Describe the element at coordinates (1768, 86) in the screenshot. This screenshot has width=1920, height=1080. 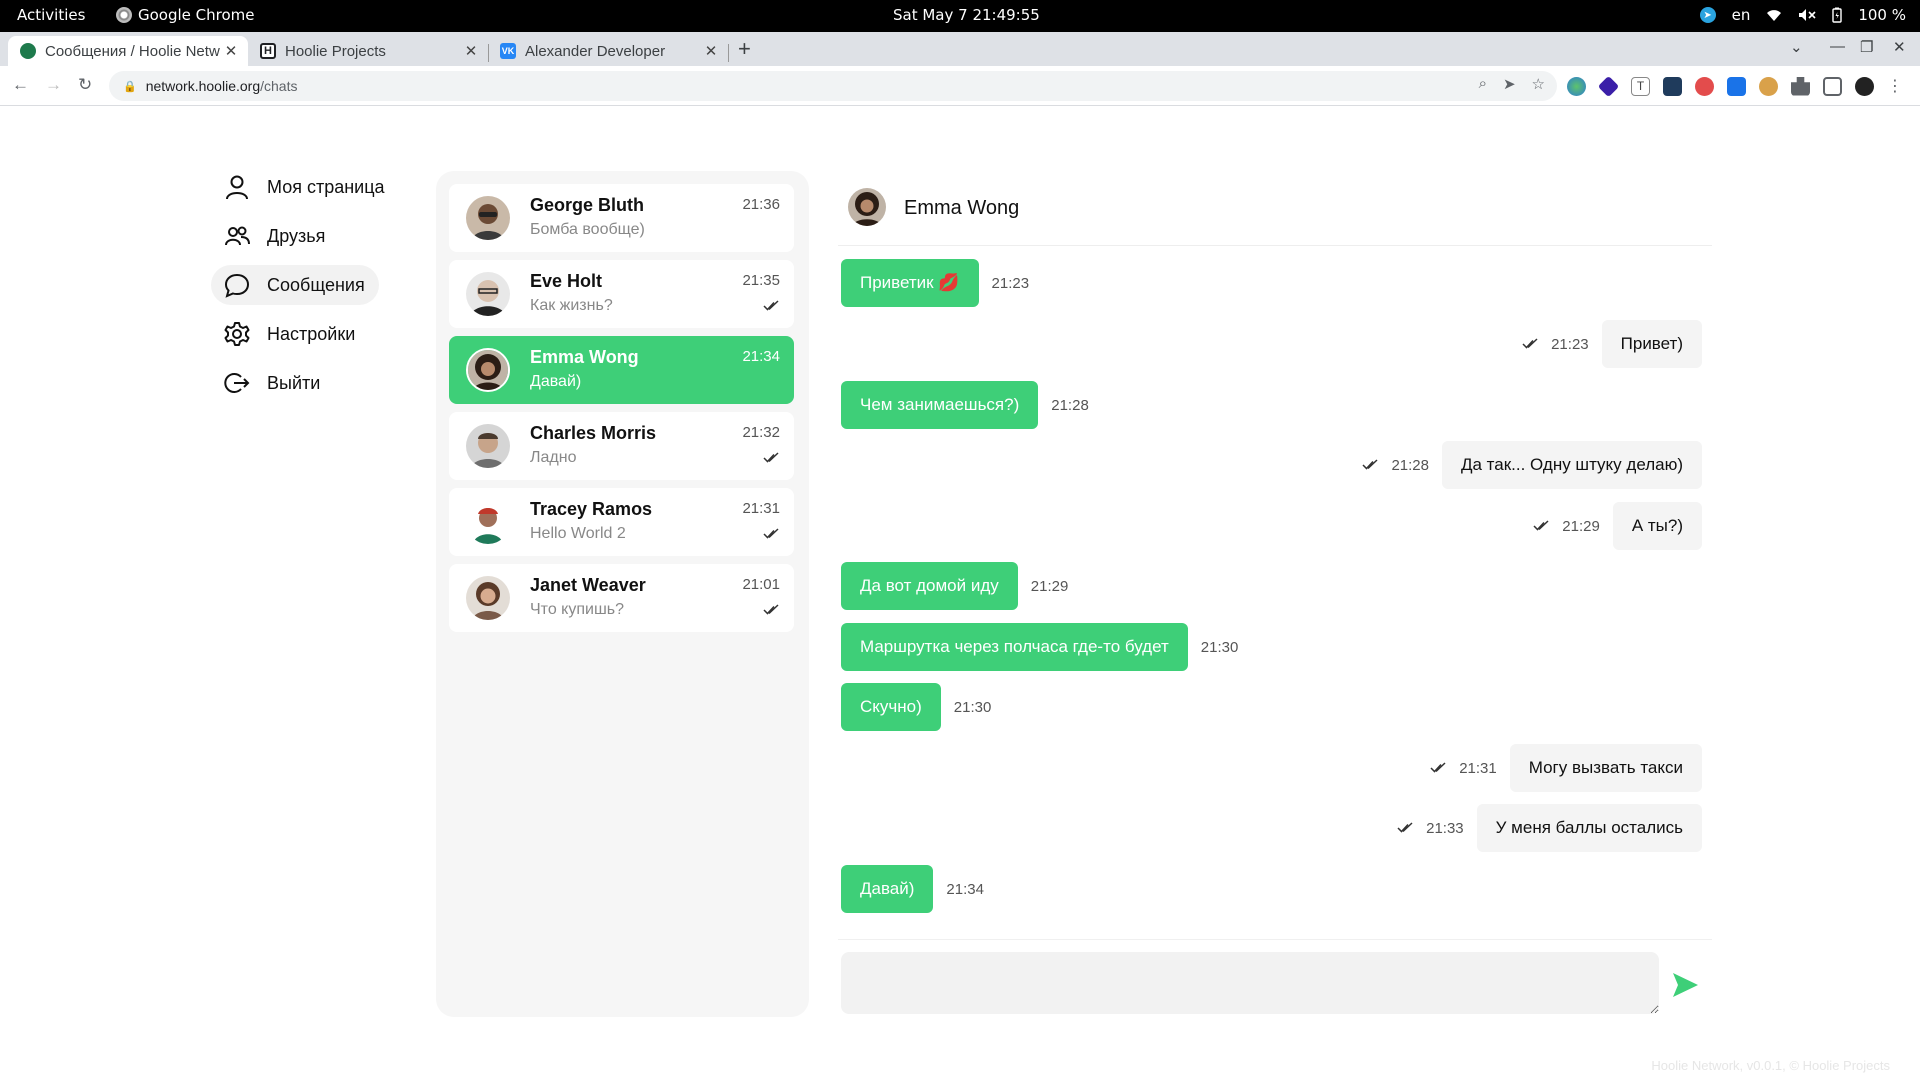
I see `cookie-extension-icon` at that location.